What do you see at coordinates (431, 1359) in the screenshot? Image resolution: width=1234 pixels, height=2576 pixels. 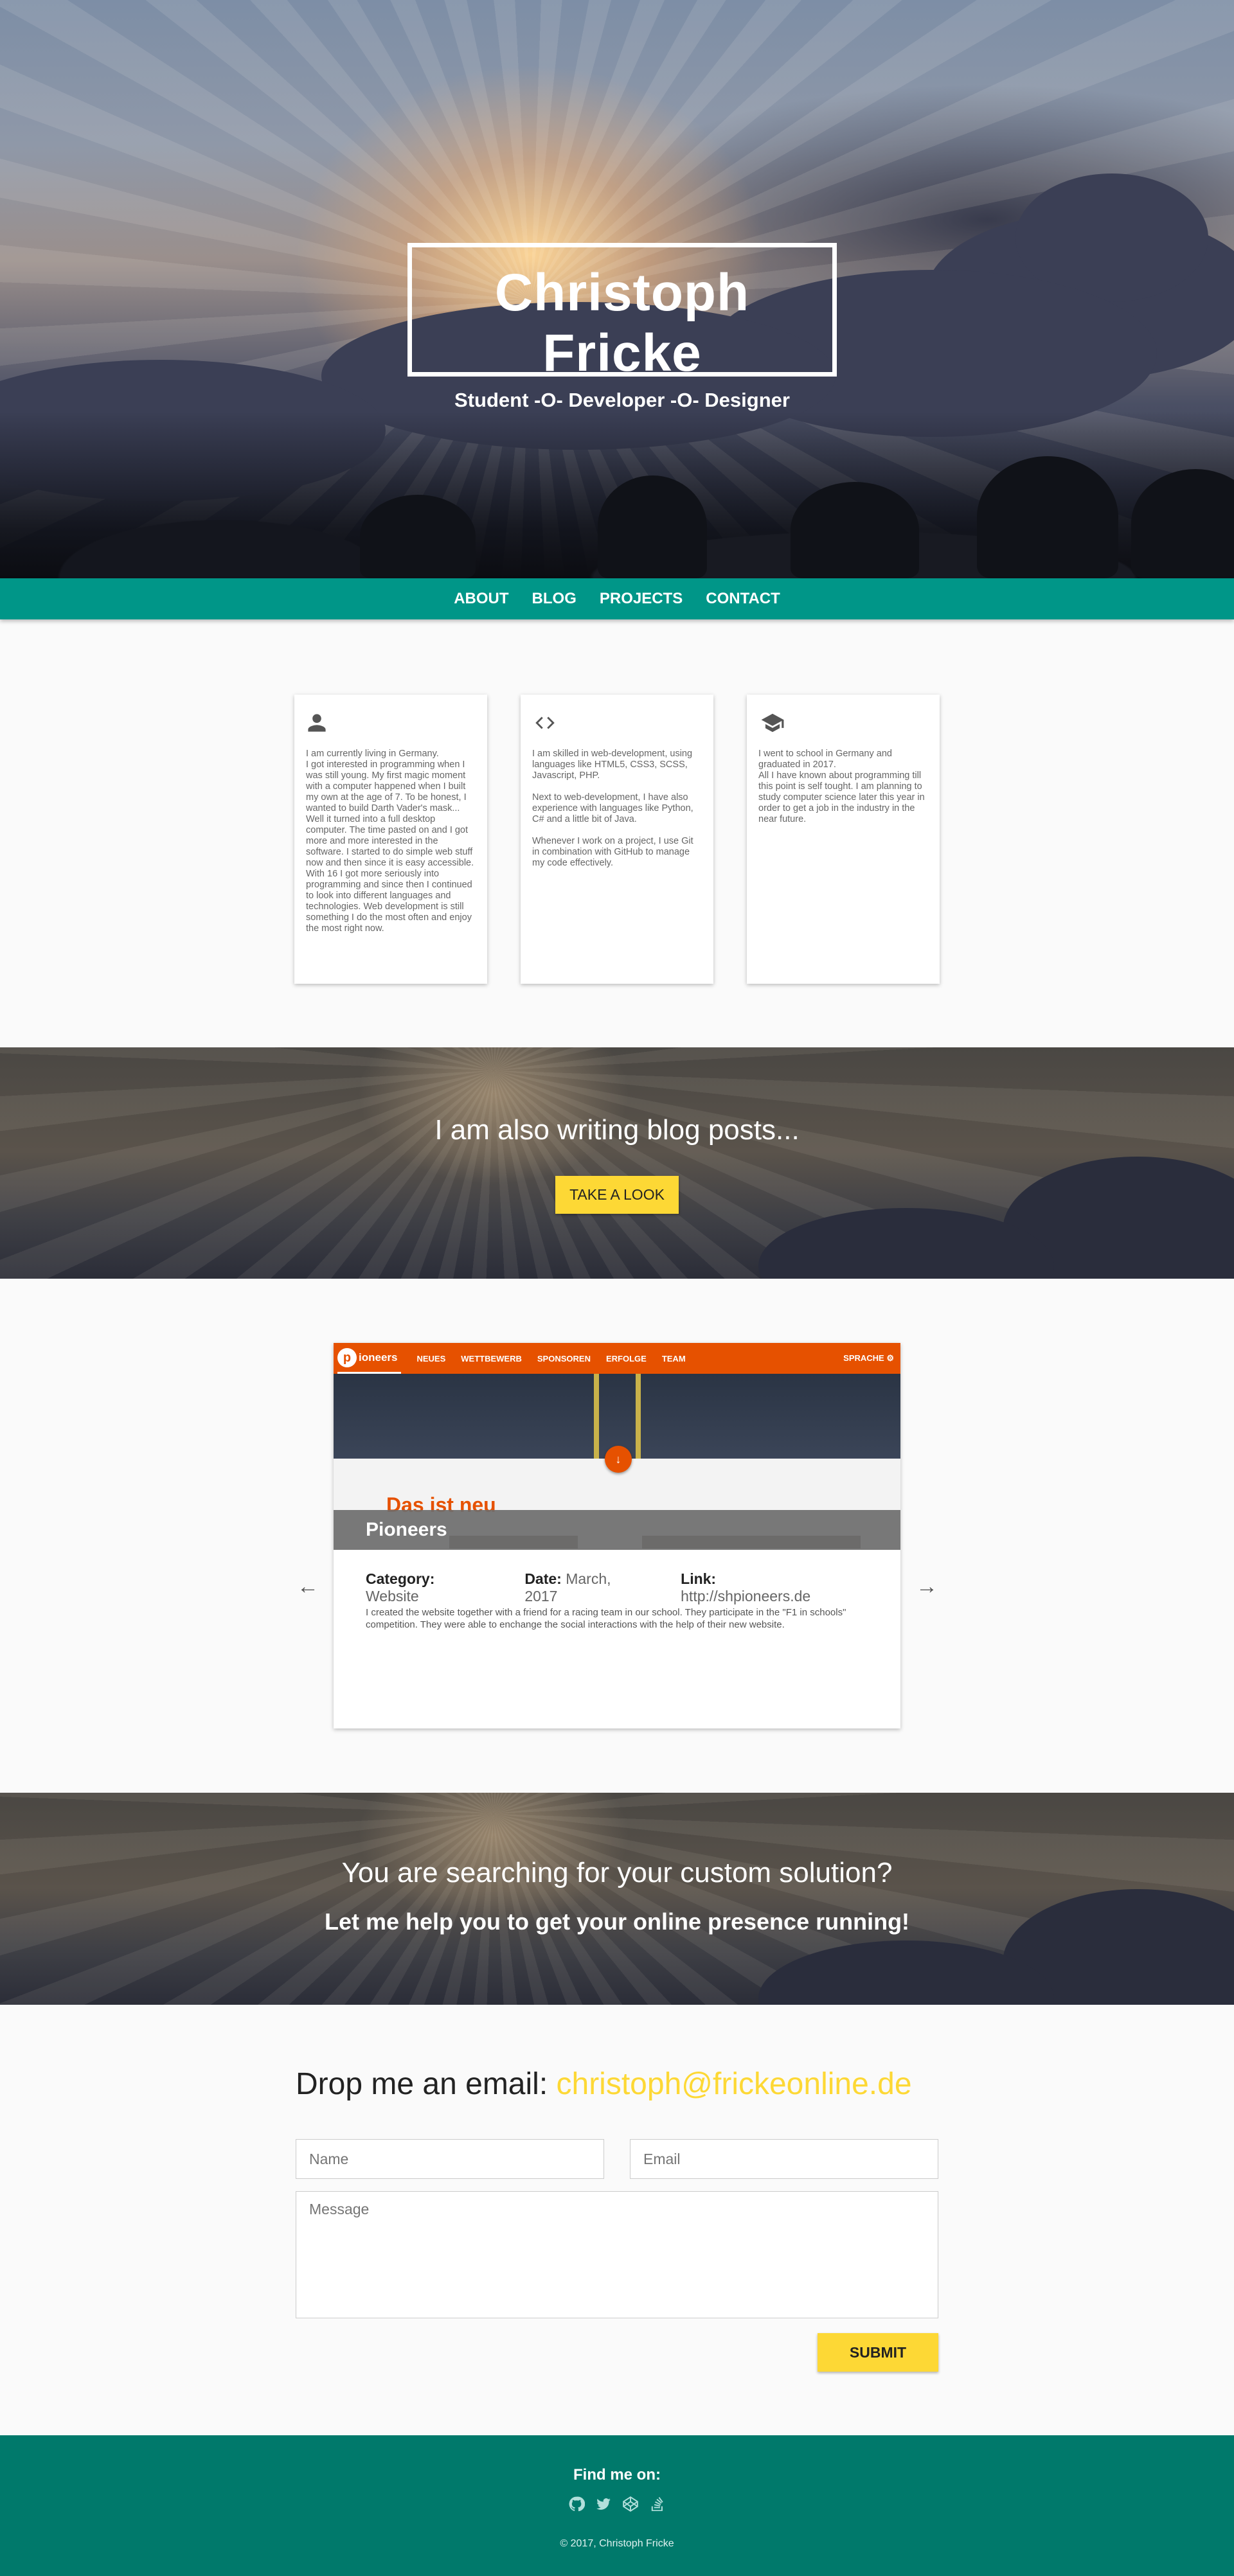 I see `screenshot-nav-item: NEUES` at bounding box center [431, 1359].